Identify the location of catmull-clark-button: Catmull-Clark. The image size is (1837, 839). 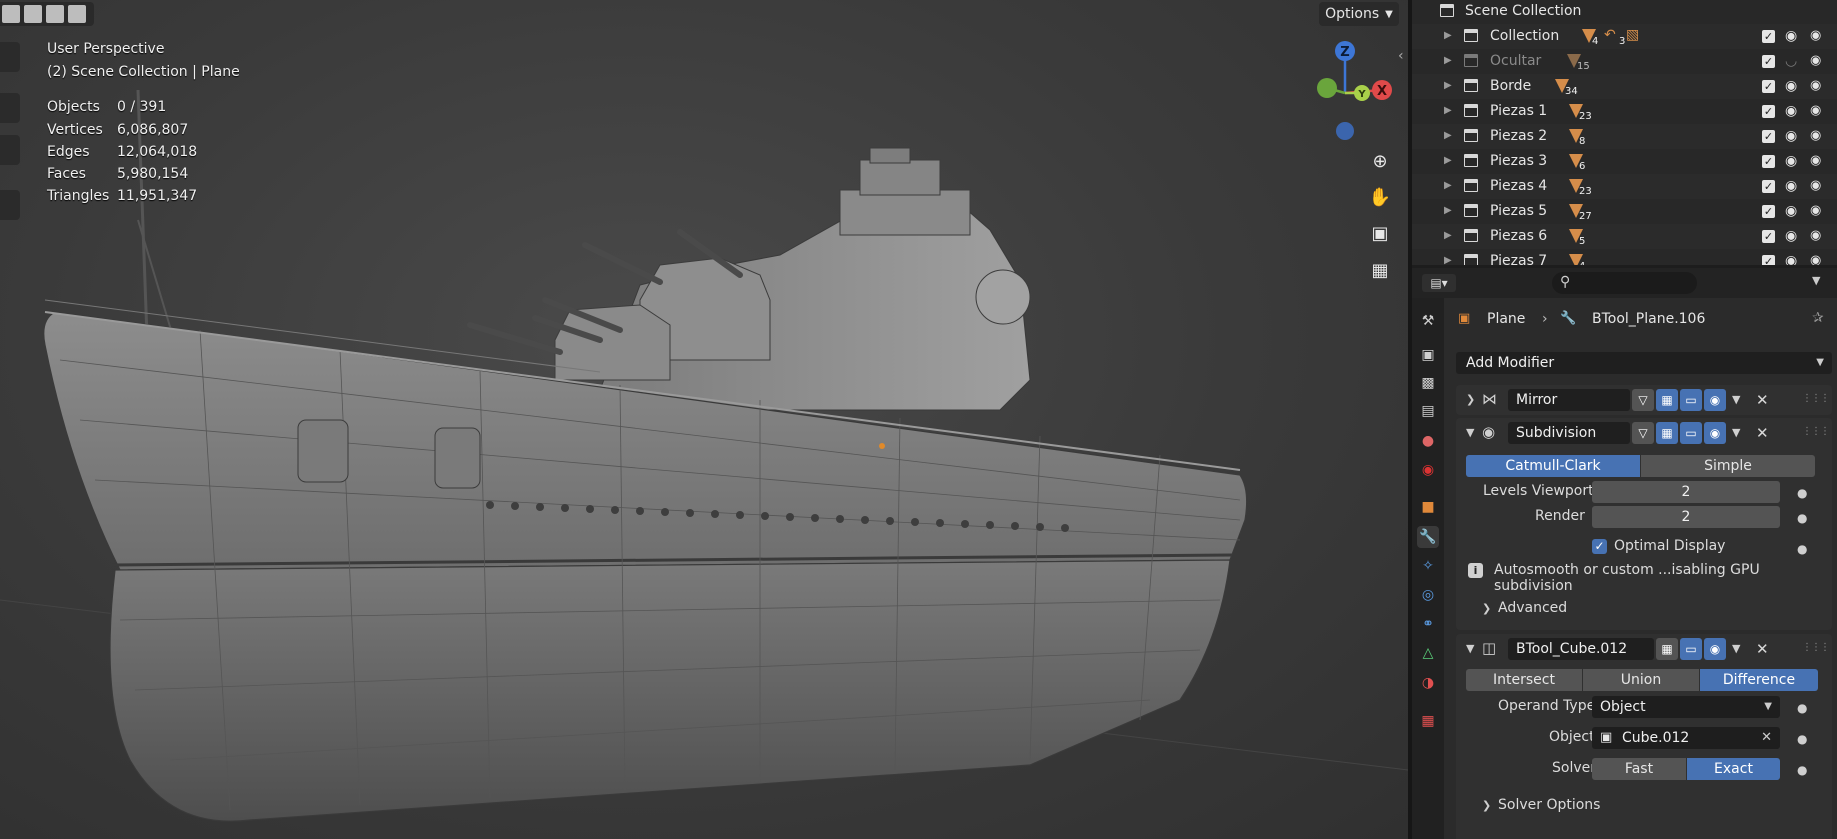
(1553, 466).